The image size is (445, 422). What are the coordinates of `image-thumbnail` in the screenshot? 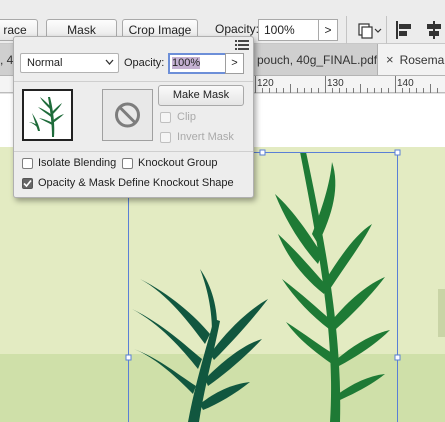 It's located at (47, 115).